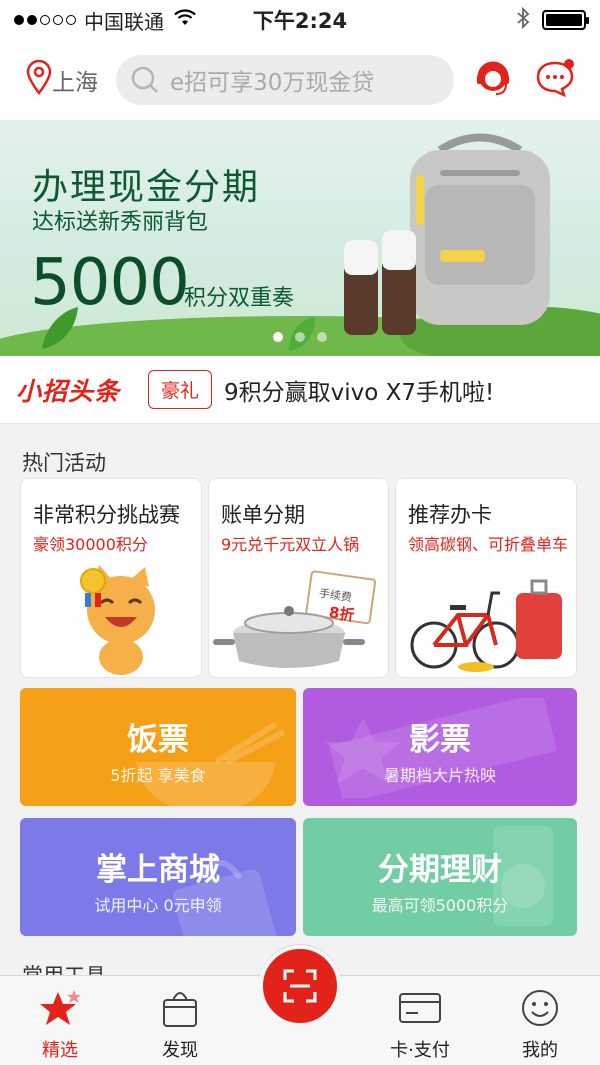  I want to click on banner-pagination, so click(300, 337).